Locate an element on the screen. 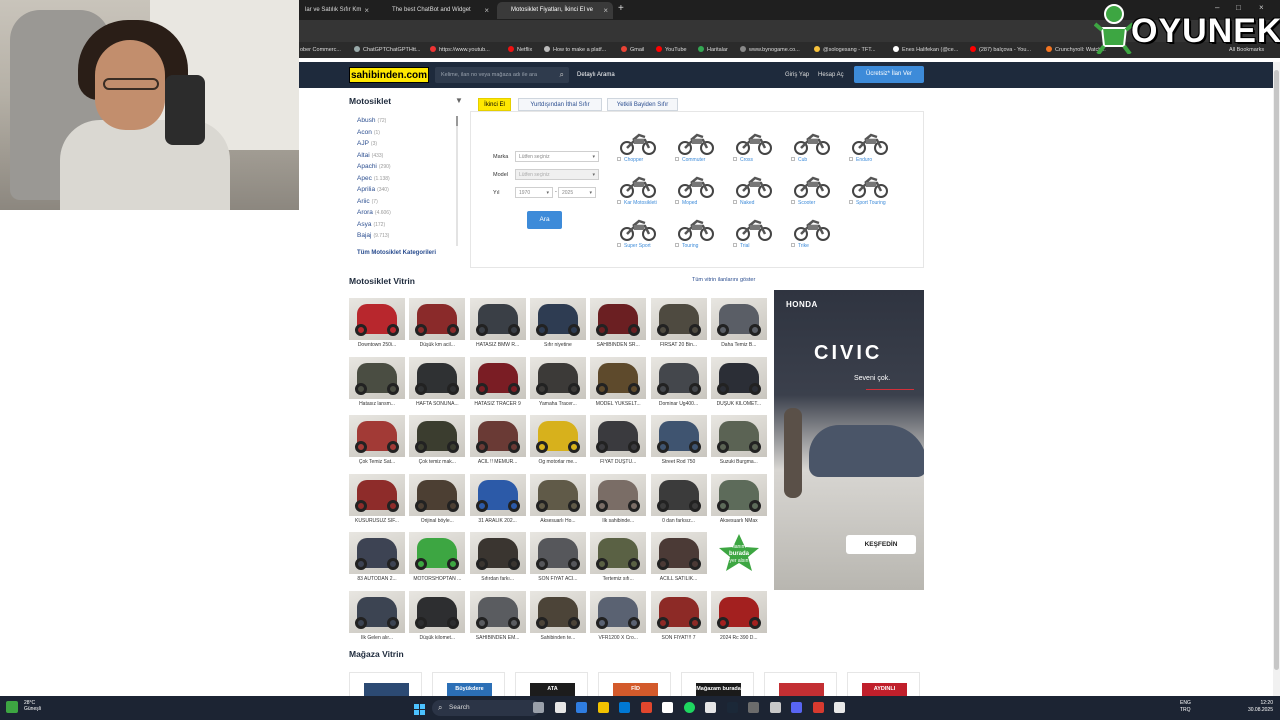 Image resolution: width=1280 pixels, height=720 pixels. category-scrollbar is located at coordinates (457, 181).